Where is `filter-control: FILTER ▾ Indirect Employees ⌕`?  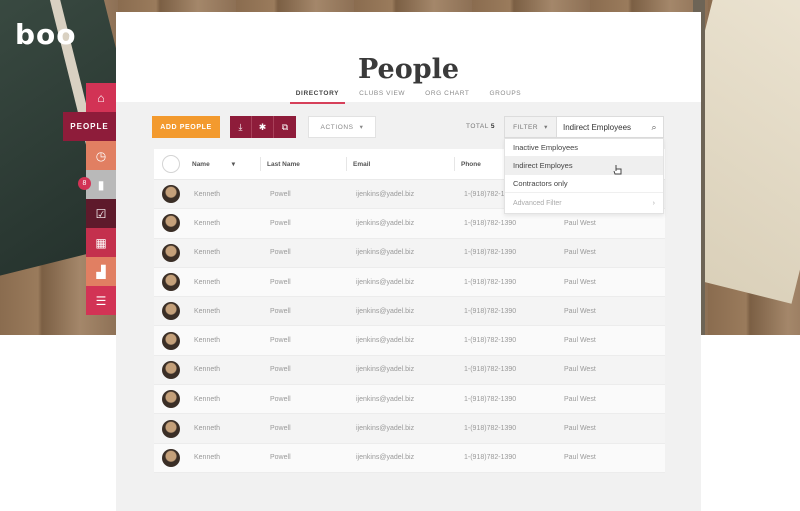
filter-control: FILTER ▾ Indirect Employees ⌕ is located at coordinates (584, 127).